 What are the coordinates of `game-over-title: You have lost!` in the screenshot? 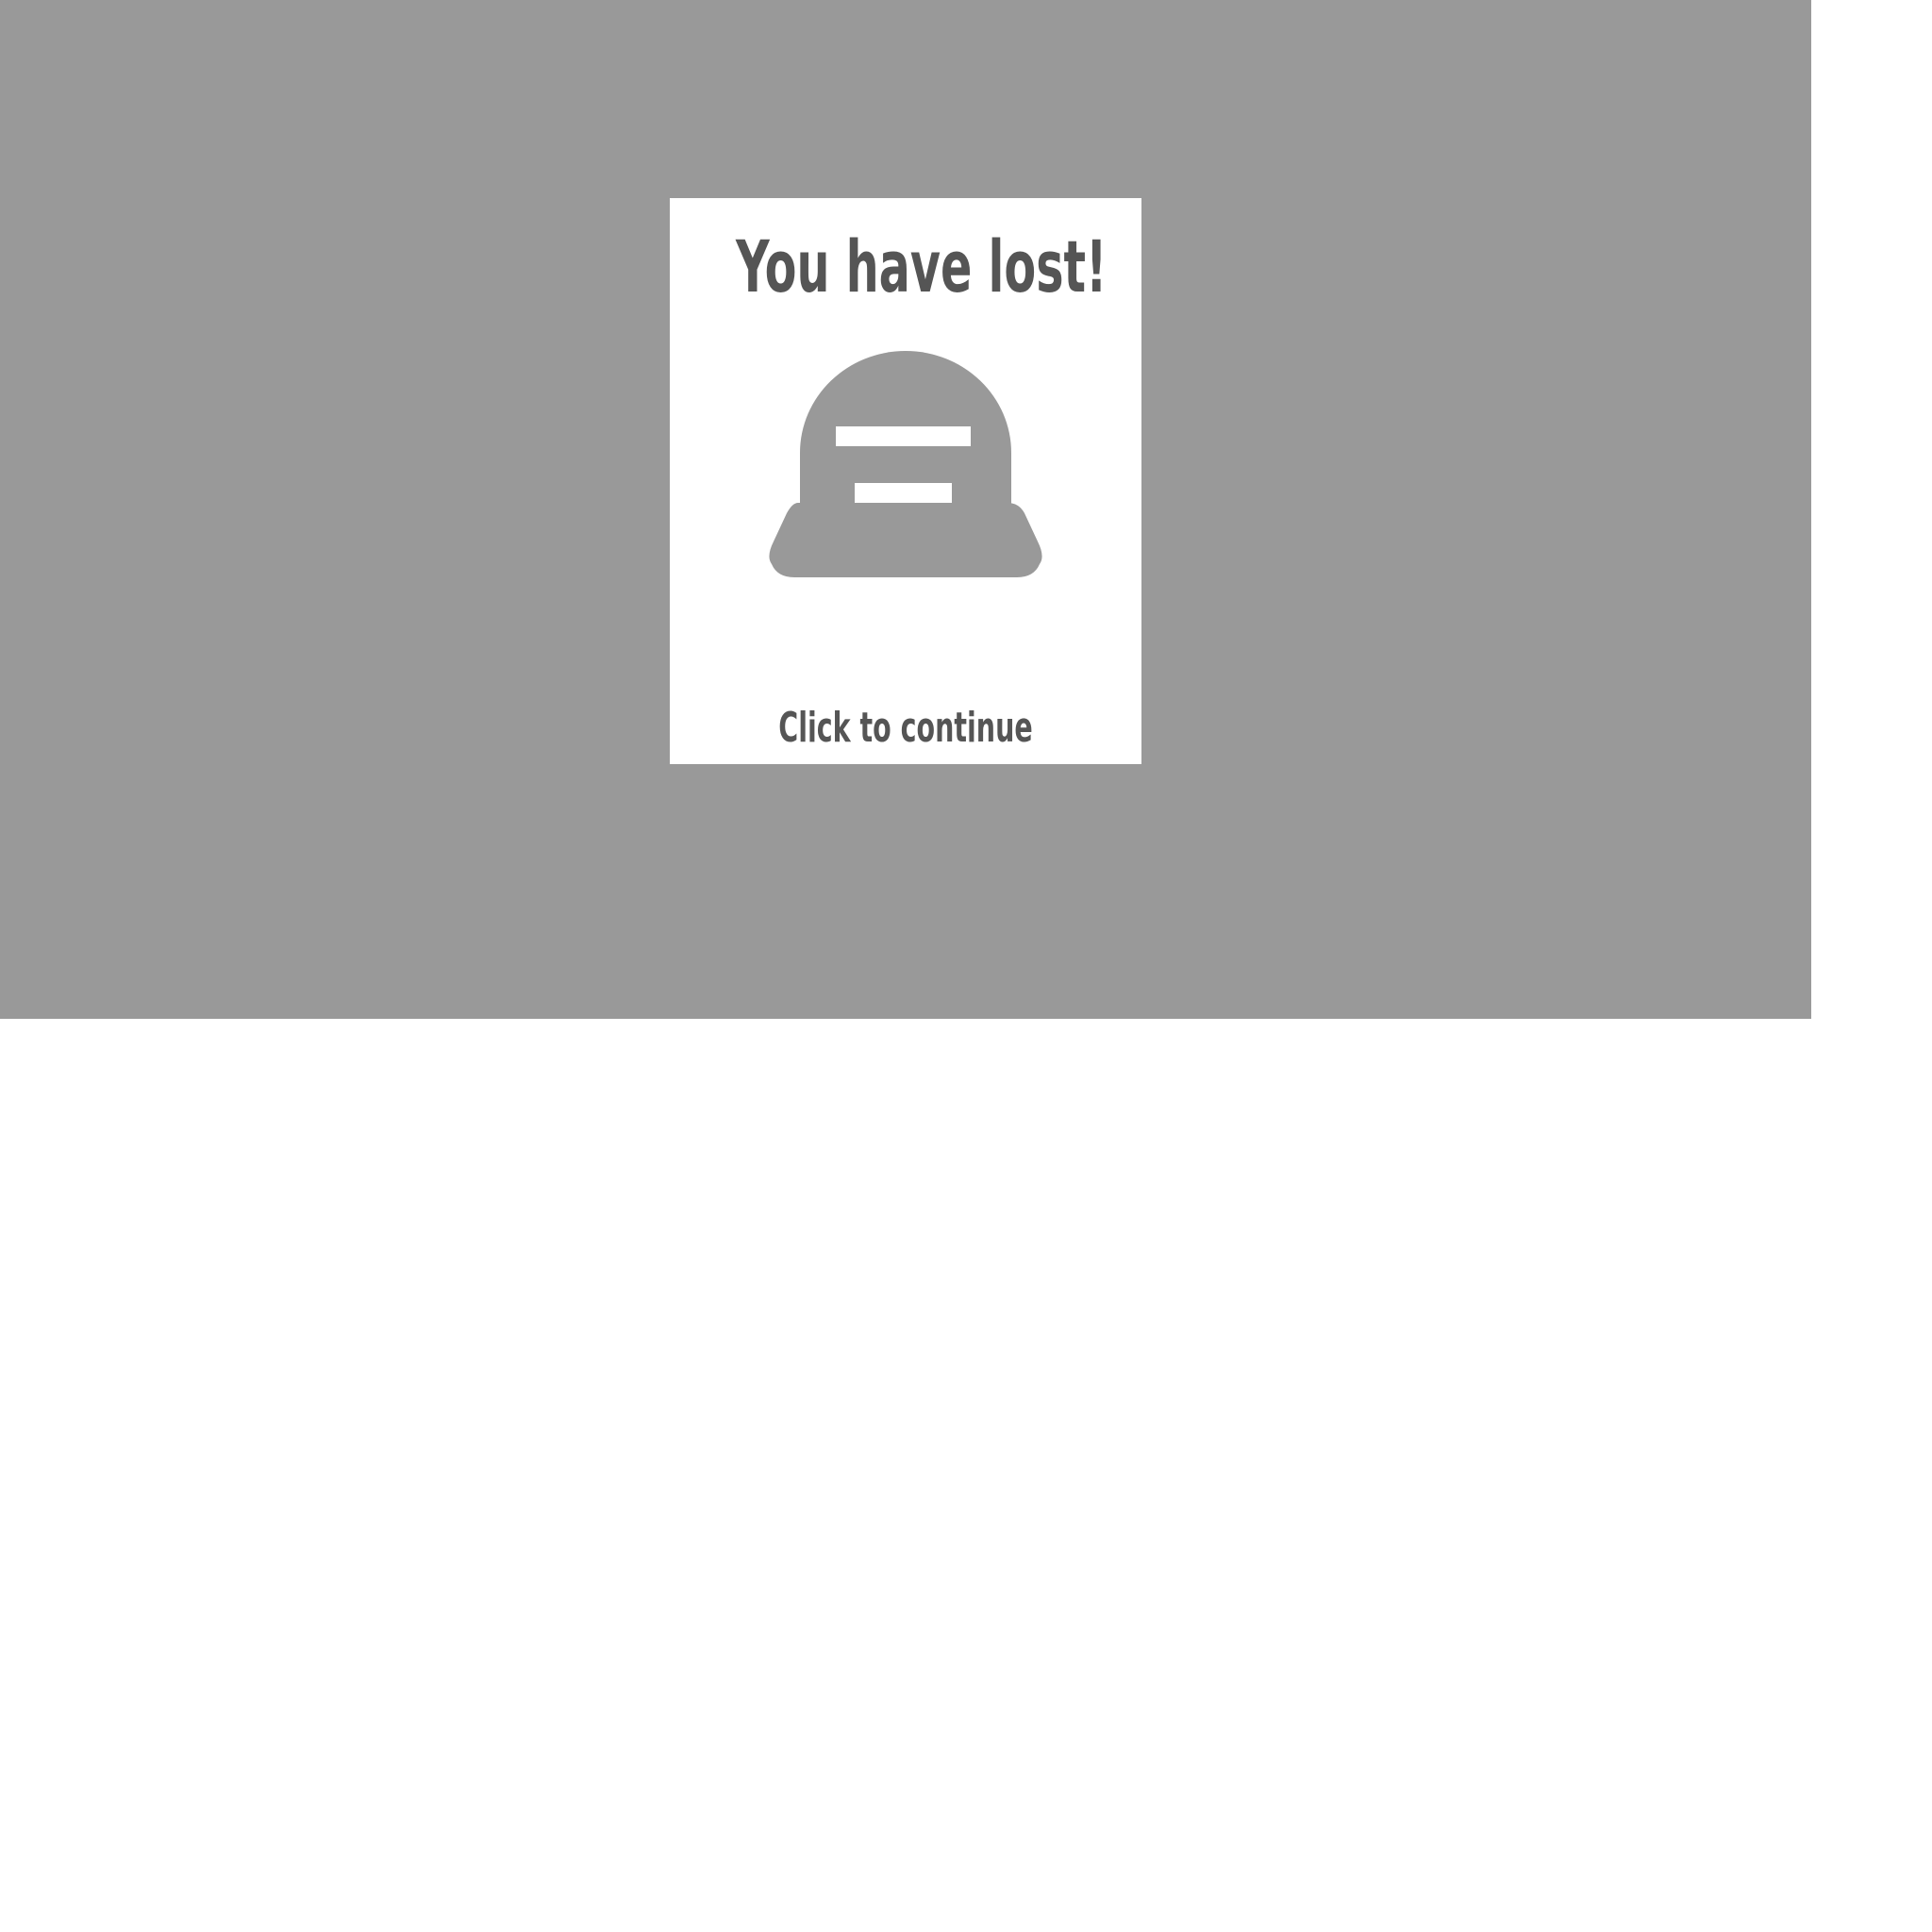 It's located at (922, 266).